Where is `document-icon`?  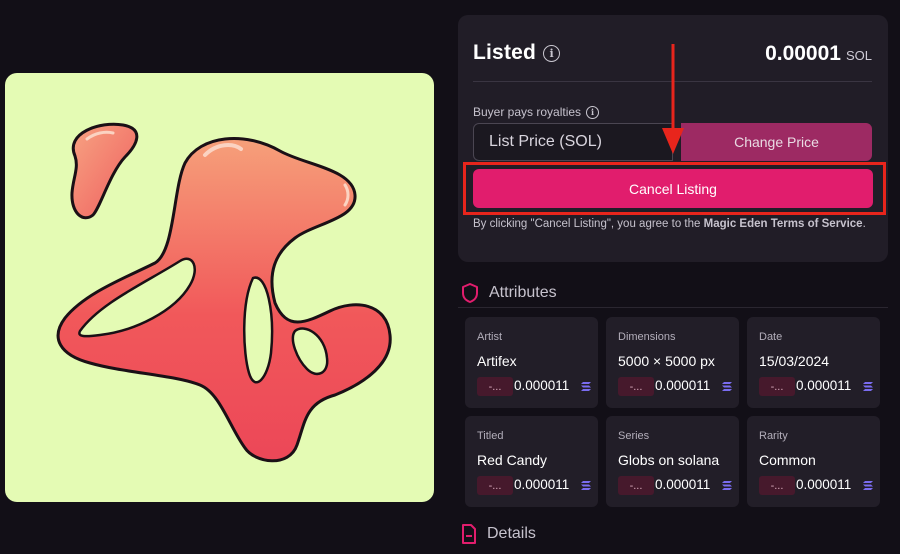 document-icon is located at coordinates (469, 534).